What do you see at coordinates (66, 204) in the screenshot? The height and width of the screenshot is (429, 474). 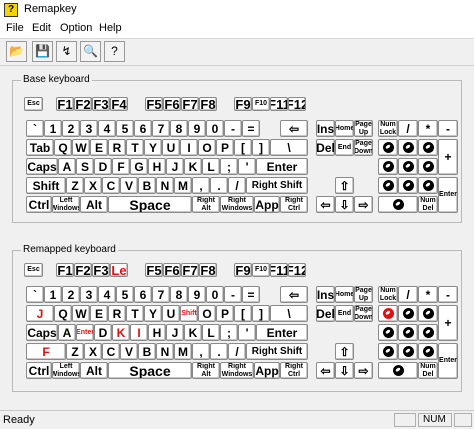 I see `base-key-lwin: Left Windows` at bounding box center [66, 204].